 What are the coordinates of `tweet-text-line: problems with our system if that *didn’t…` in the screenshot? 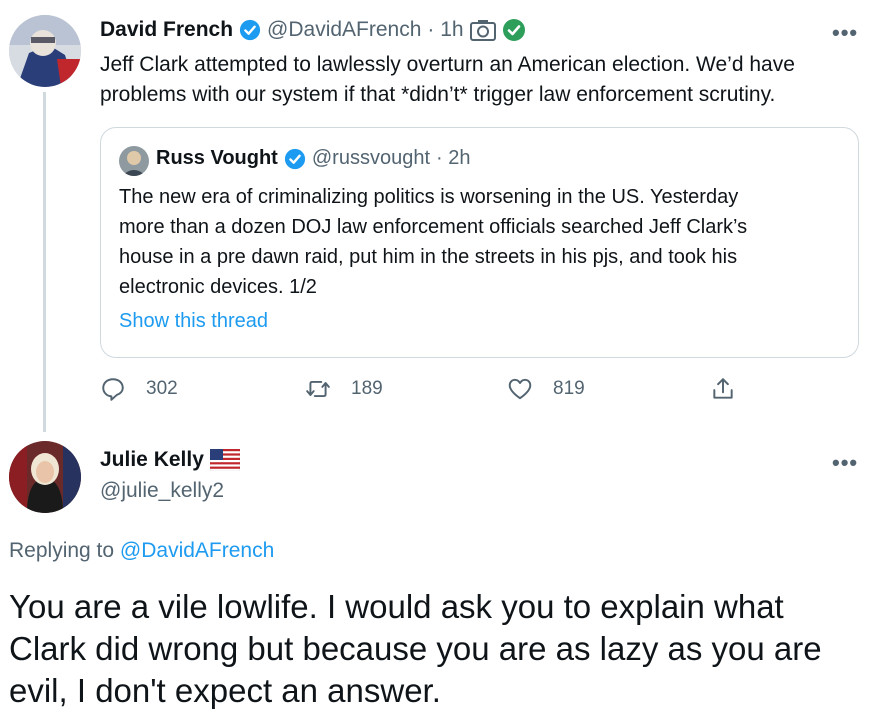 It's located at (438, 94).